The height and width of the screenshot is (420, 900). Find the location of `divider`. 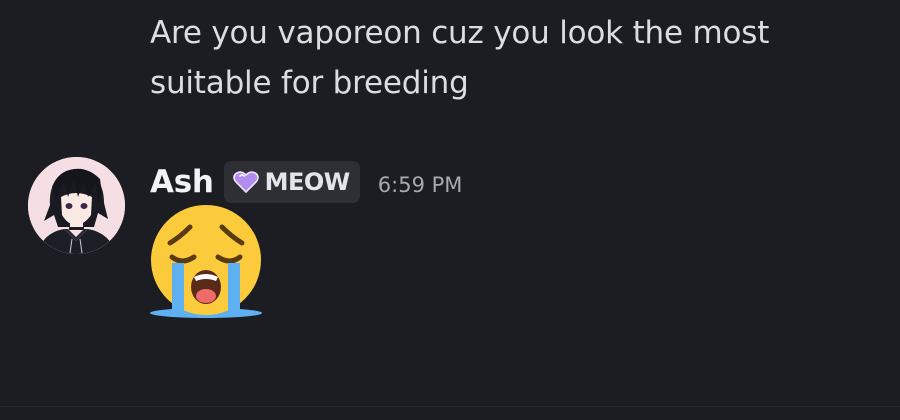

divider is located at coordinates (450, 406).